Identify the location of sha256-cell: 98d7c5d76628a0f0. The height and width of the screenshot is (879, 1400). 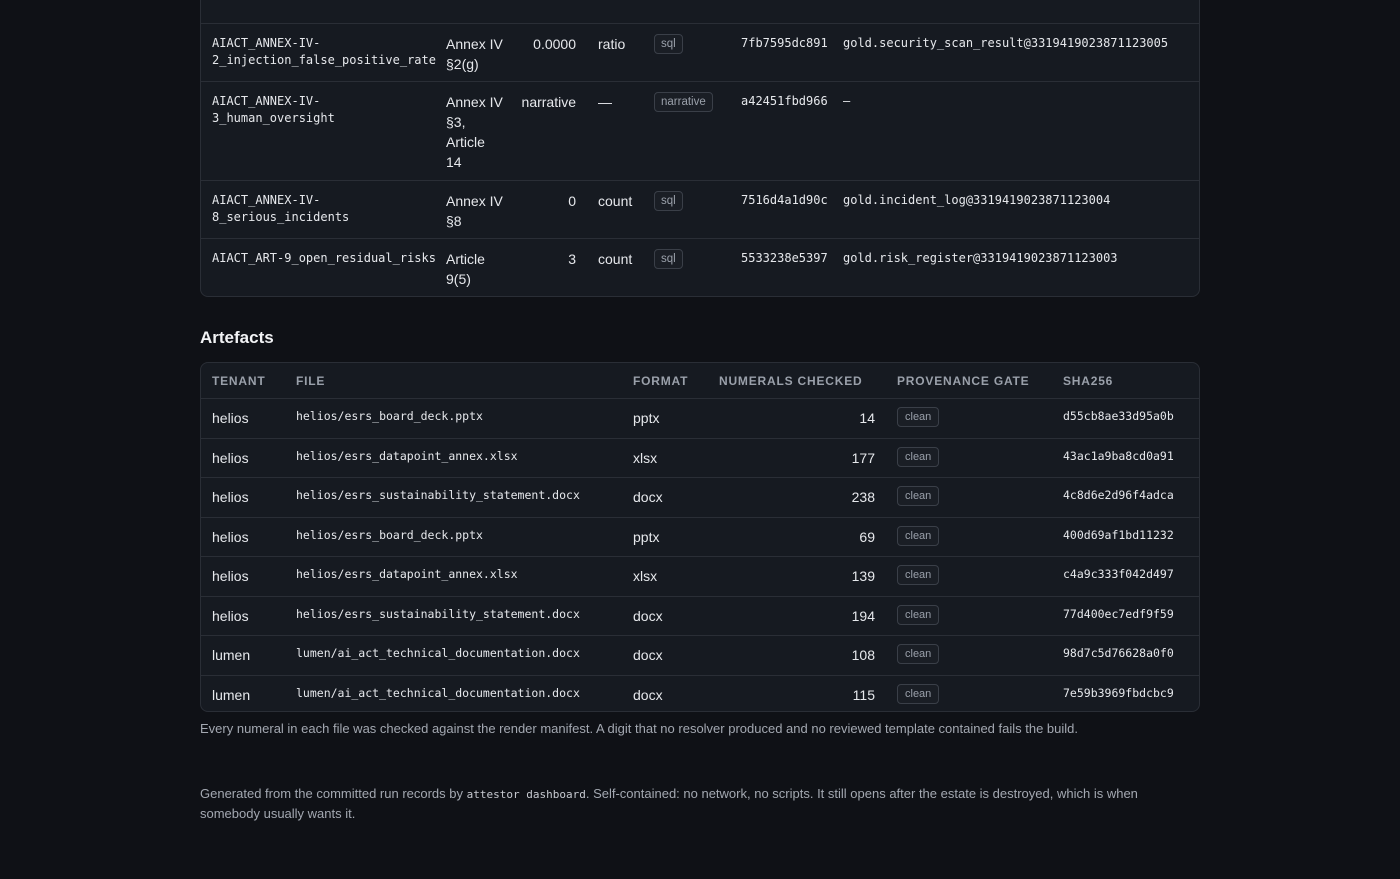
(1118, 653).